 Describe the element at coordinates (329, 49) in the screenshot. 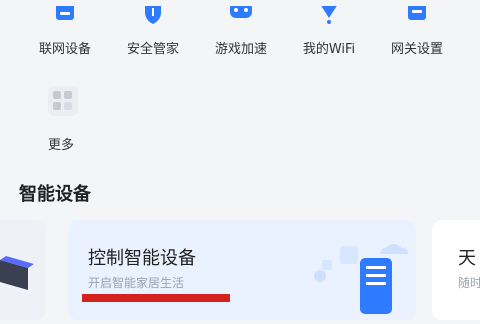

I see `quick-action-label: 我的WiFi` at that location.